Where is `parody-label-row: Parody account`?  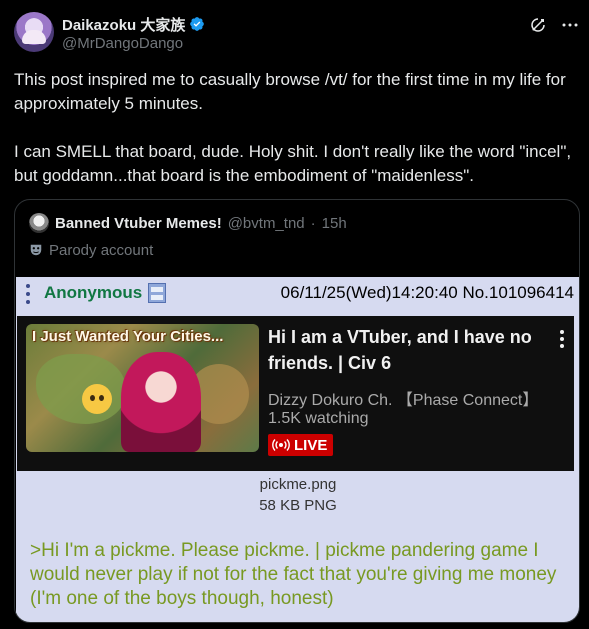 parody-label-row: Parody account is located at coordinates (91, 250).